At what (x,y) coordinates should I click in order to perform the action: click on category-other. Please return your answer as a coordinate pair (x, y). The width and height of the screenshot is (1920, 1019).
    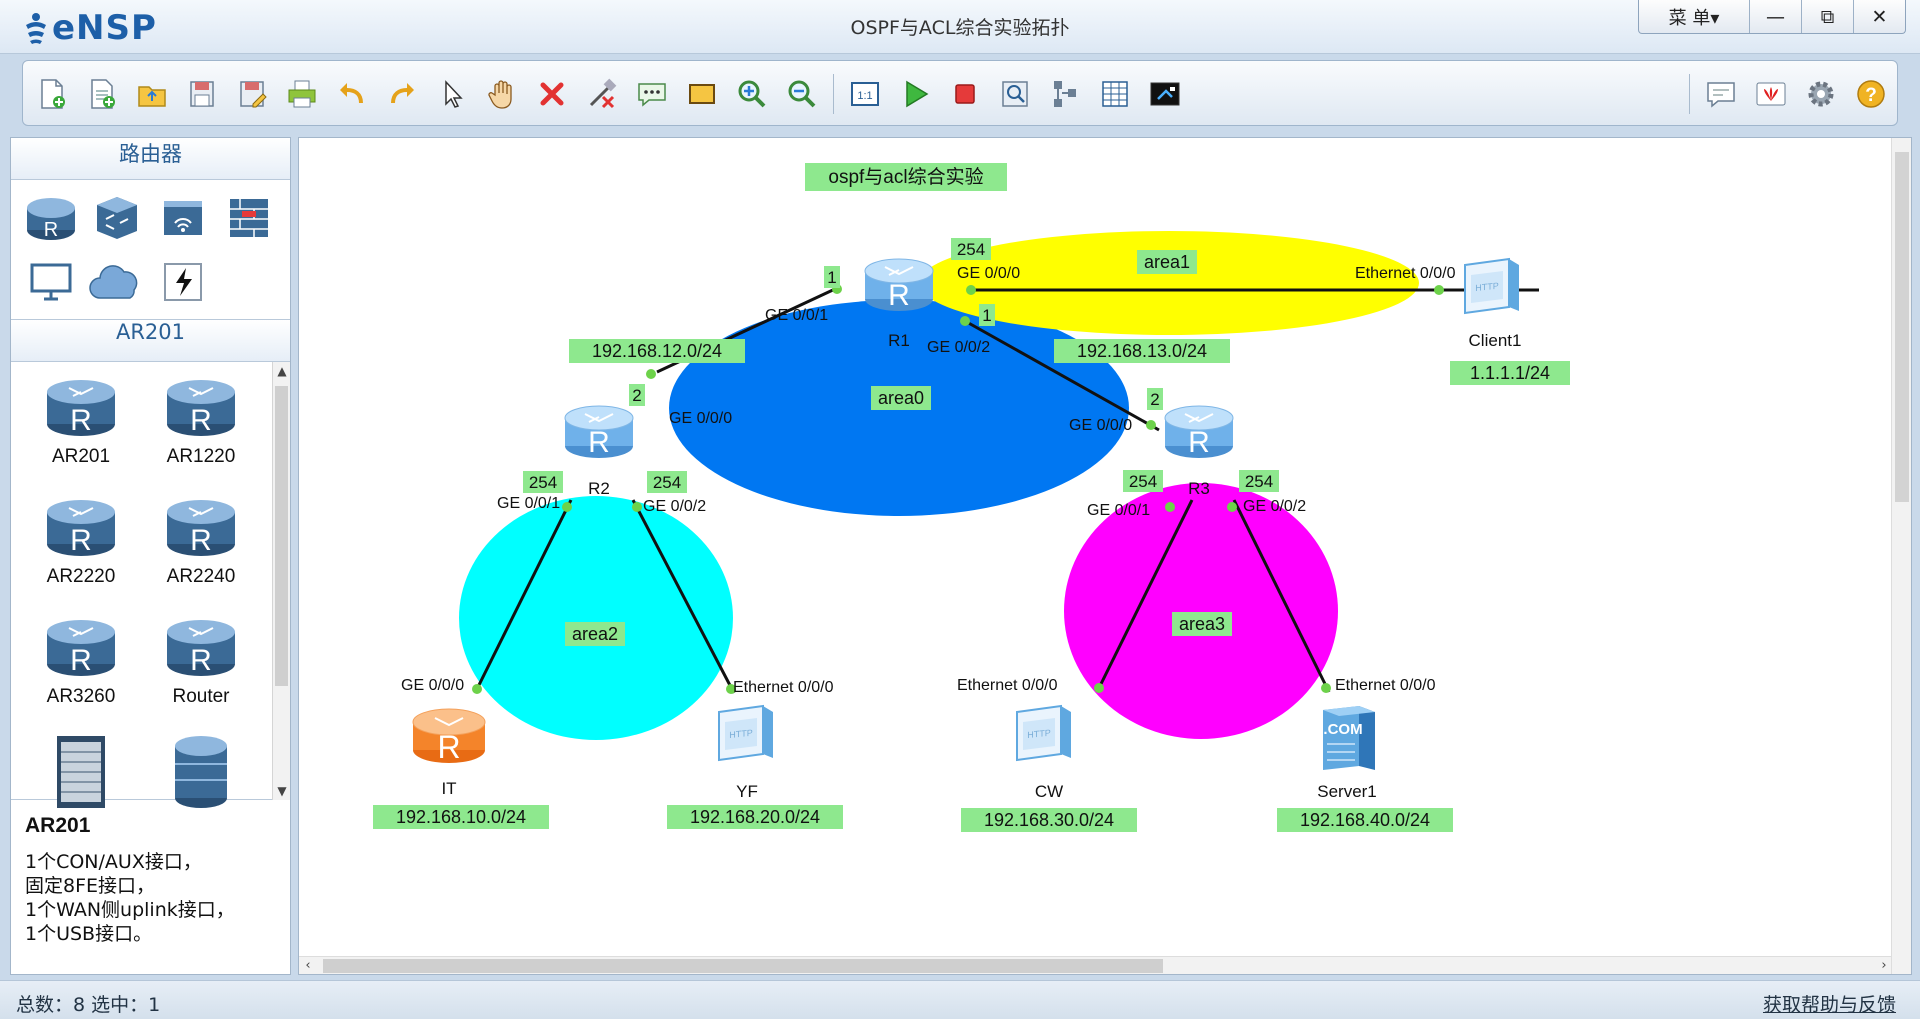
    Looking at the image, I should click on (183, 282).